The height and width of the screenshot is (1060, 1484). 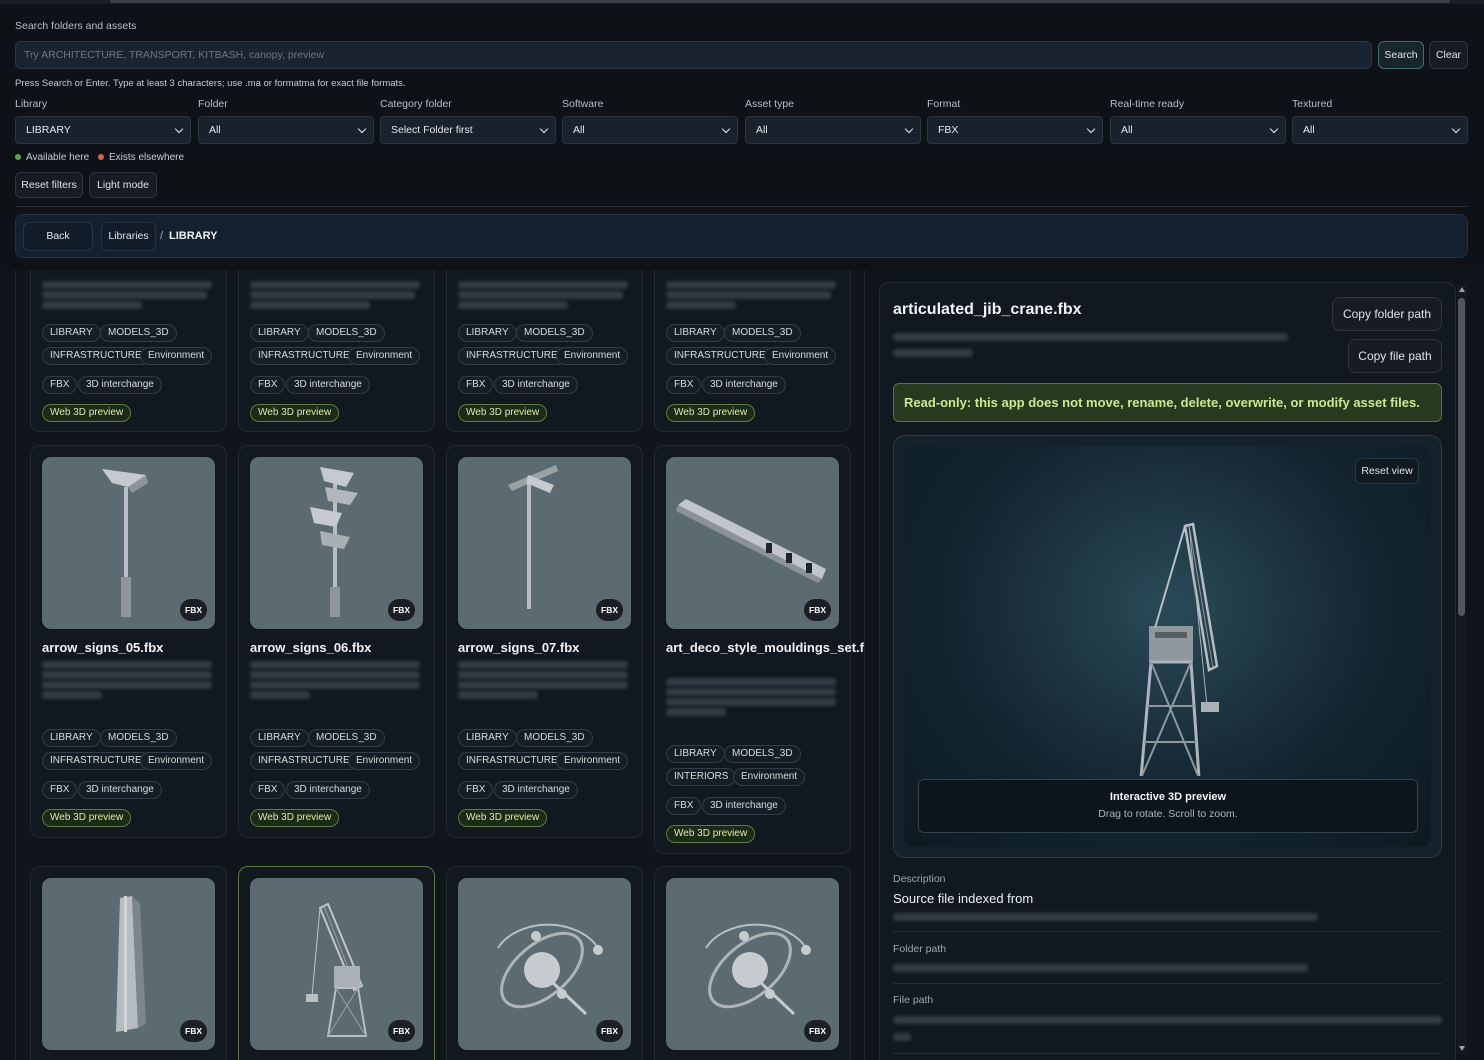 I want to click on filter-select-folder: All, so click(x=286, y=130).